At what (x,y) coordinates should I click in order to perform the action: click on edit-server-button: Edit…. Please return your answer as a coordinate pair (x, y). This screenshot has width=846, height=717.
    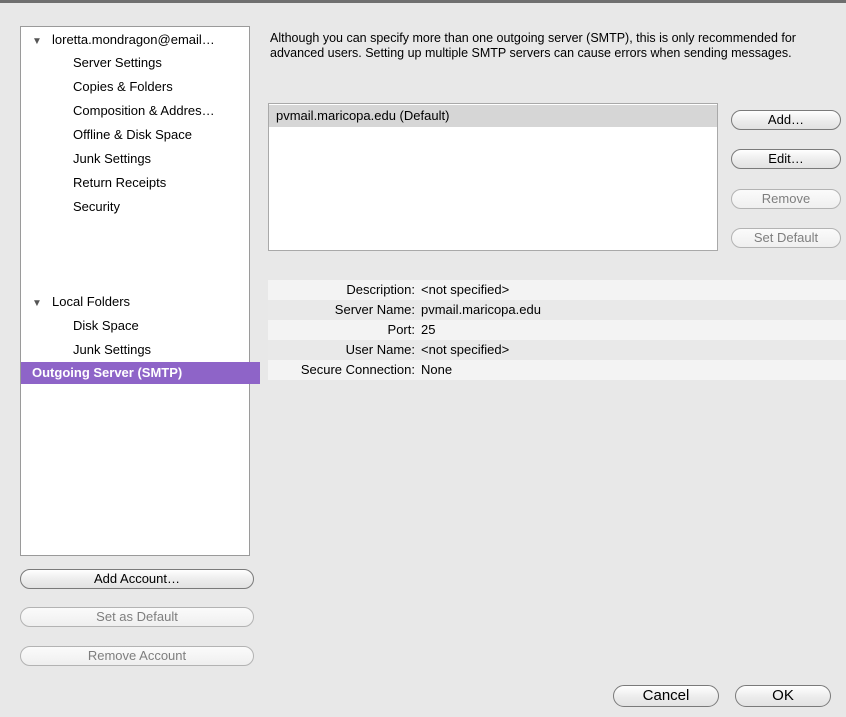
    Looking at the image, I should click on (786, 159).